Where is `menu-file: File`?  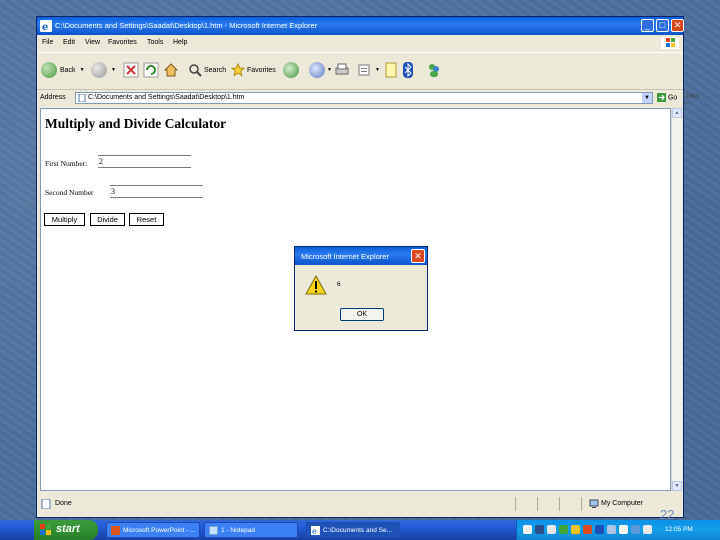 menu-file: File is located at coordinates (47, 42).